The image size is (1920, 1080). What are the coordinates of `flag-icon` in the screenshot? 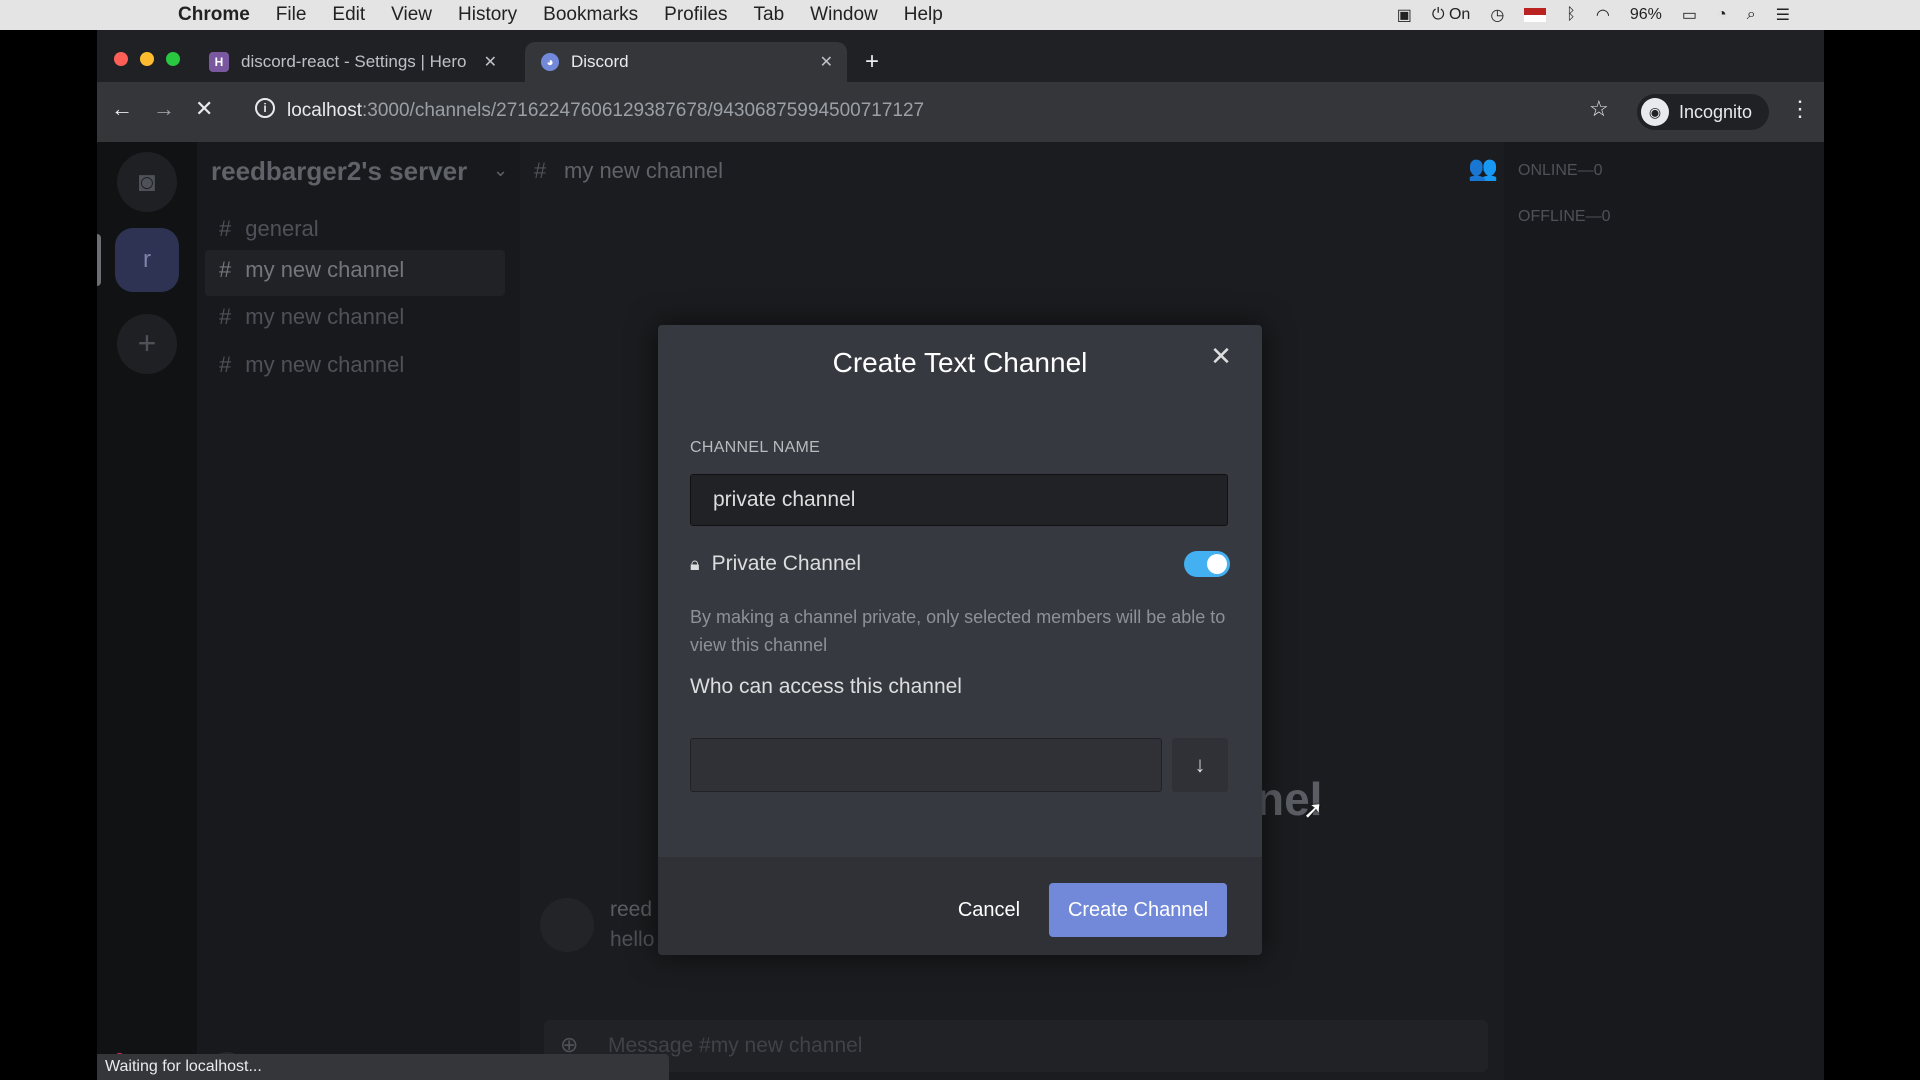 It's located at (1535, 15).